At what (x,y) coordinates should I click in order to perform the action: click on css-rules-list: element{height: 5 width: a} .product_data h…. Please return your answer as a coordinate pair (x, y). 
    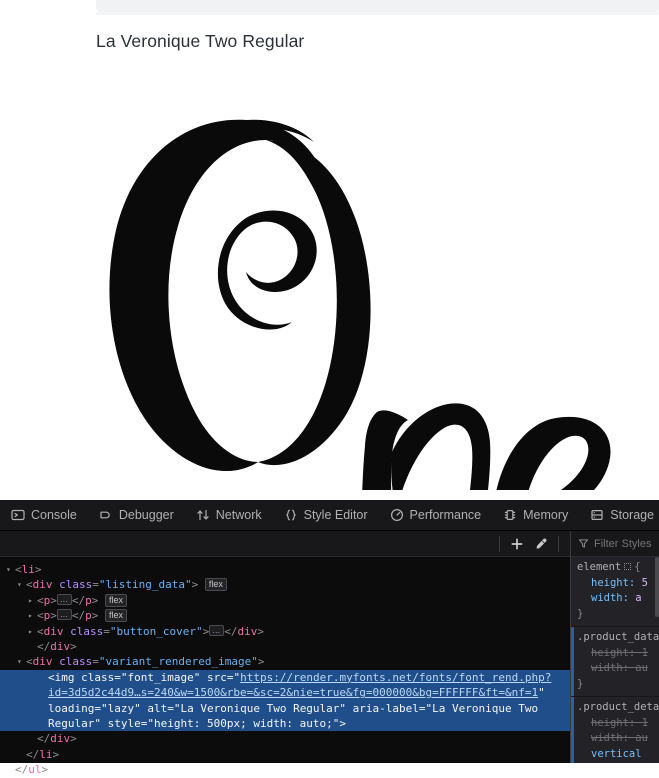
    Looking at the image, I should click on (615, 660).